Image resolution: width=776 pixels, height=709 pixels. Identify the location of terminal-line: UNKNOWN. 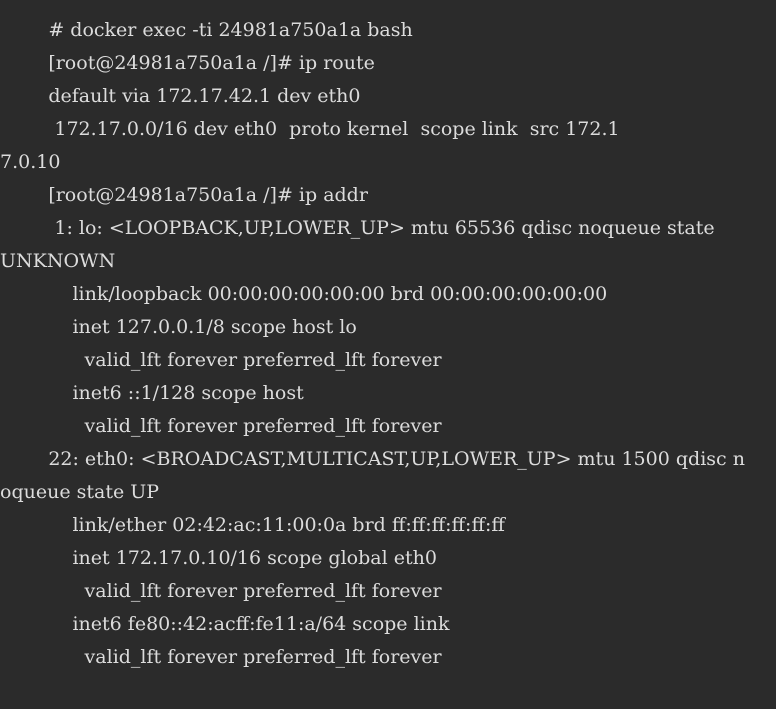
(58, 261).